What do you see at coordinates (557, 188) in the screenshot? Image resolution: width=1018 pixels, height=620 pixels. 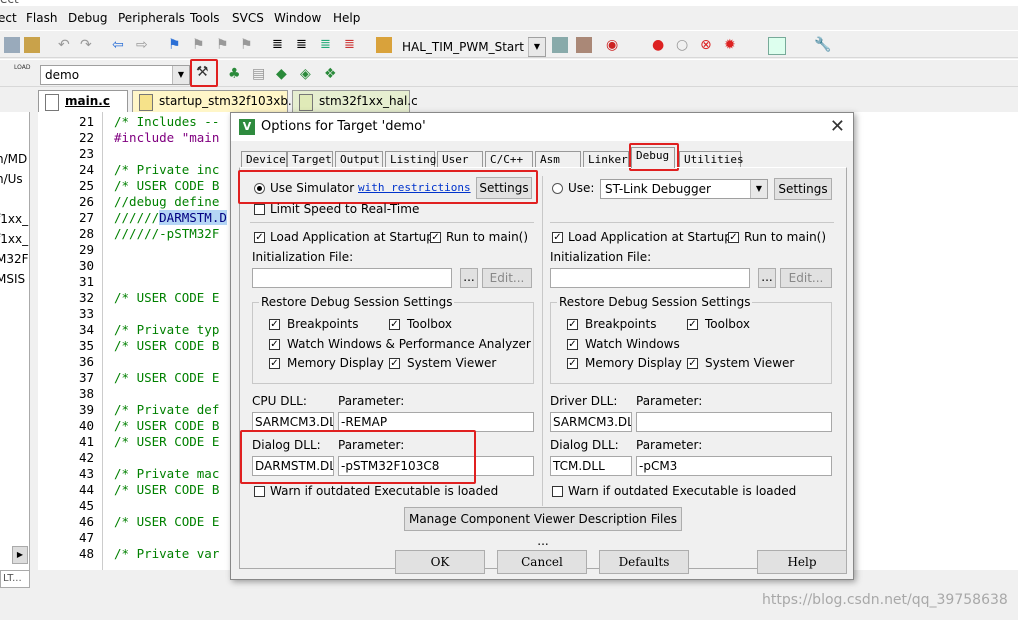 I see `use-debugger-radio` at bounding box center [557, 188].